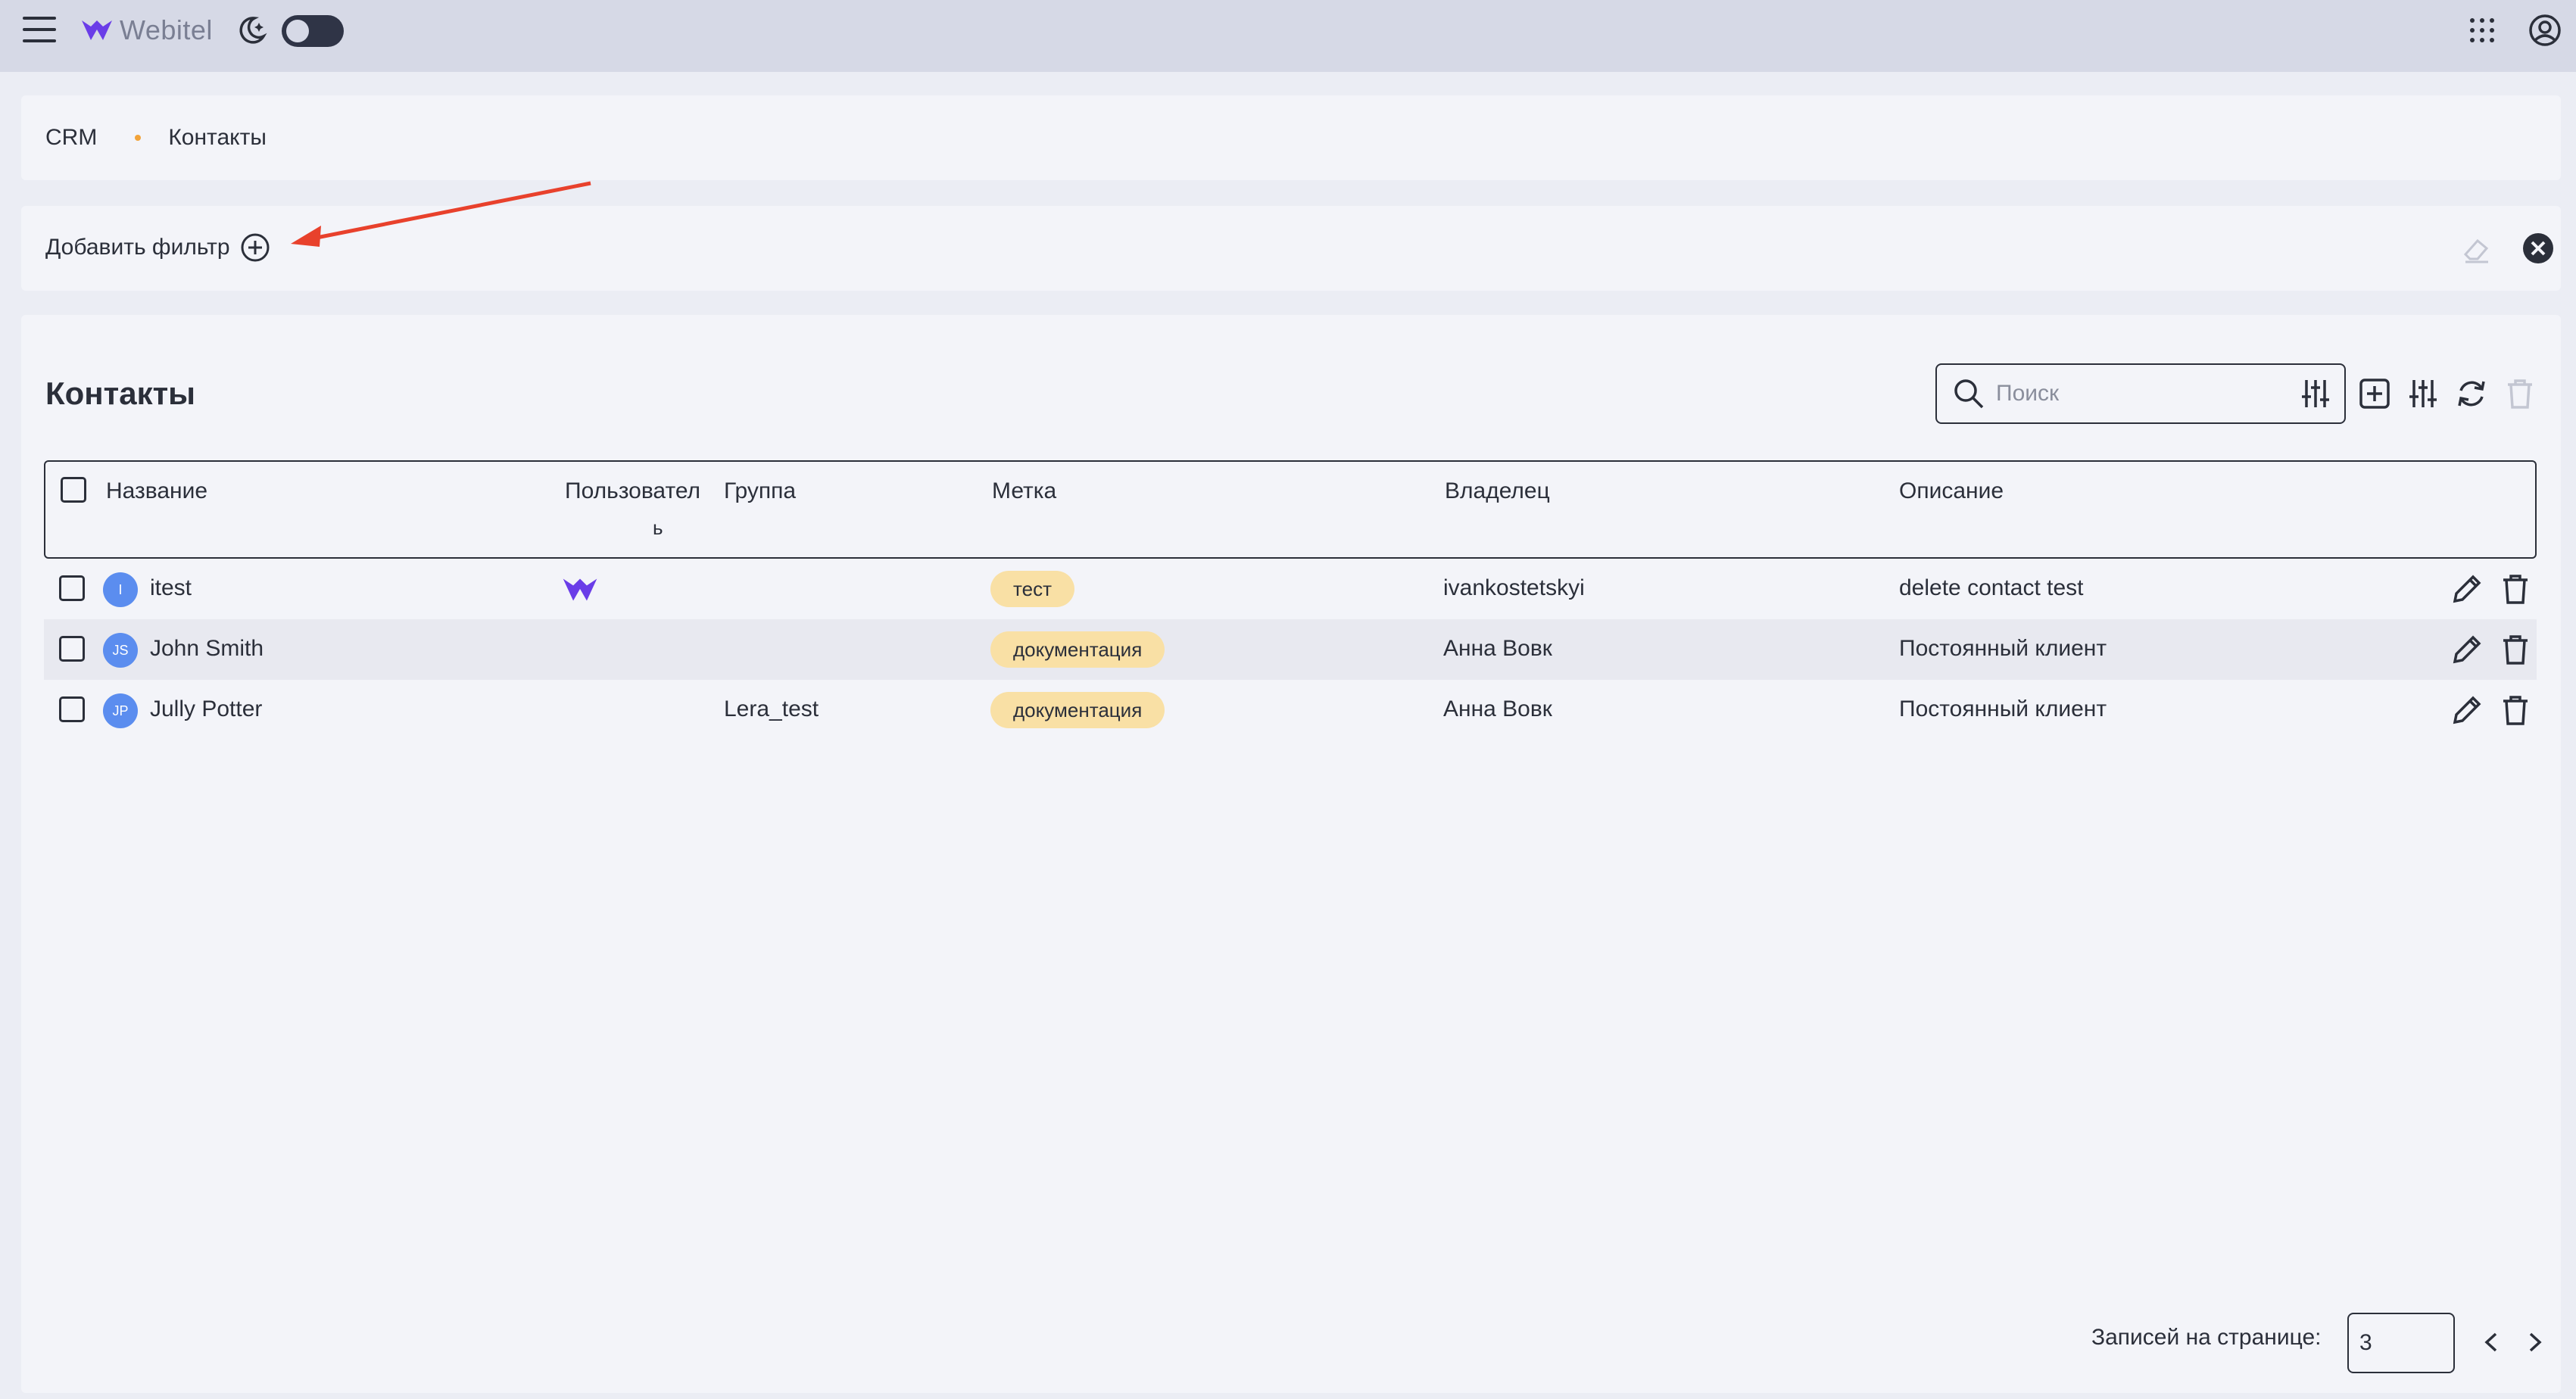 This screenshot has height=1399, width=2576. I want to click on avatar: JS, so click(120, 651).